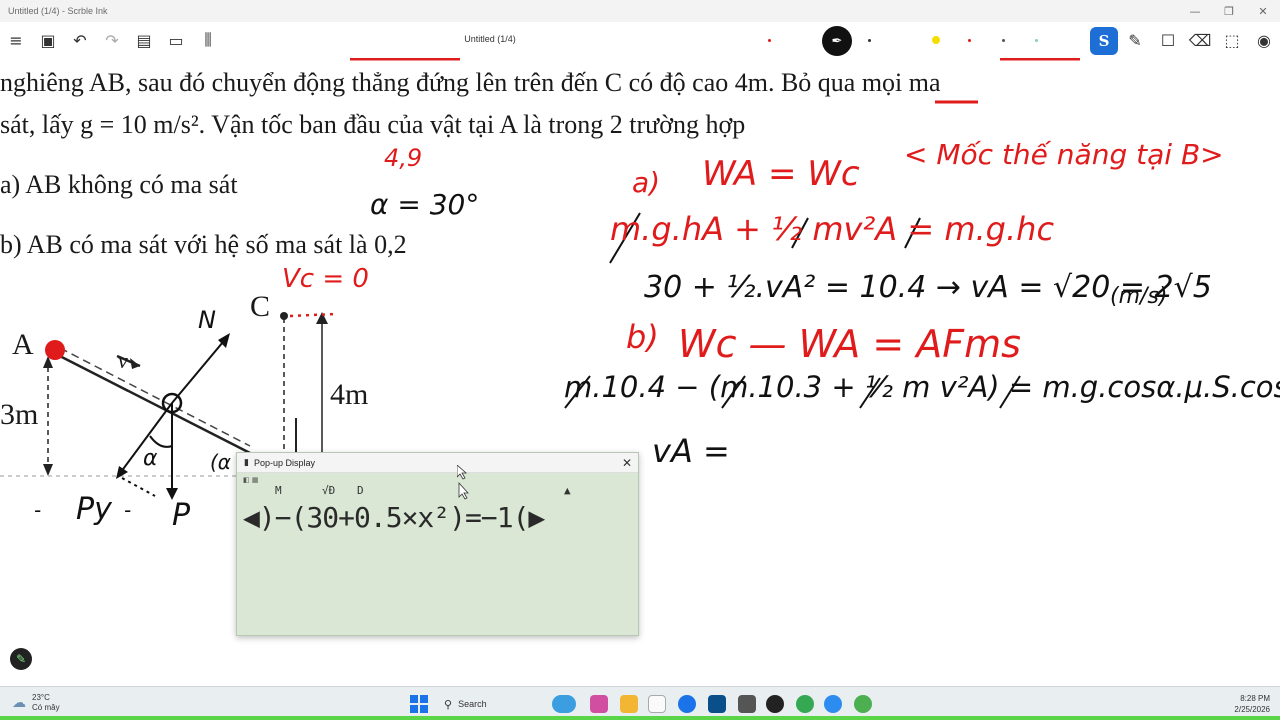  What do you see at coordinates (1264, 40) in the screenshot?
I see `view-icon: ◉` at bounding box center [1264, 40].